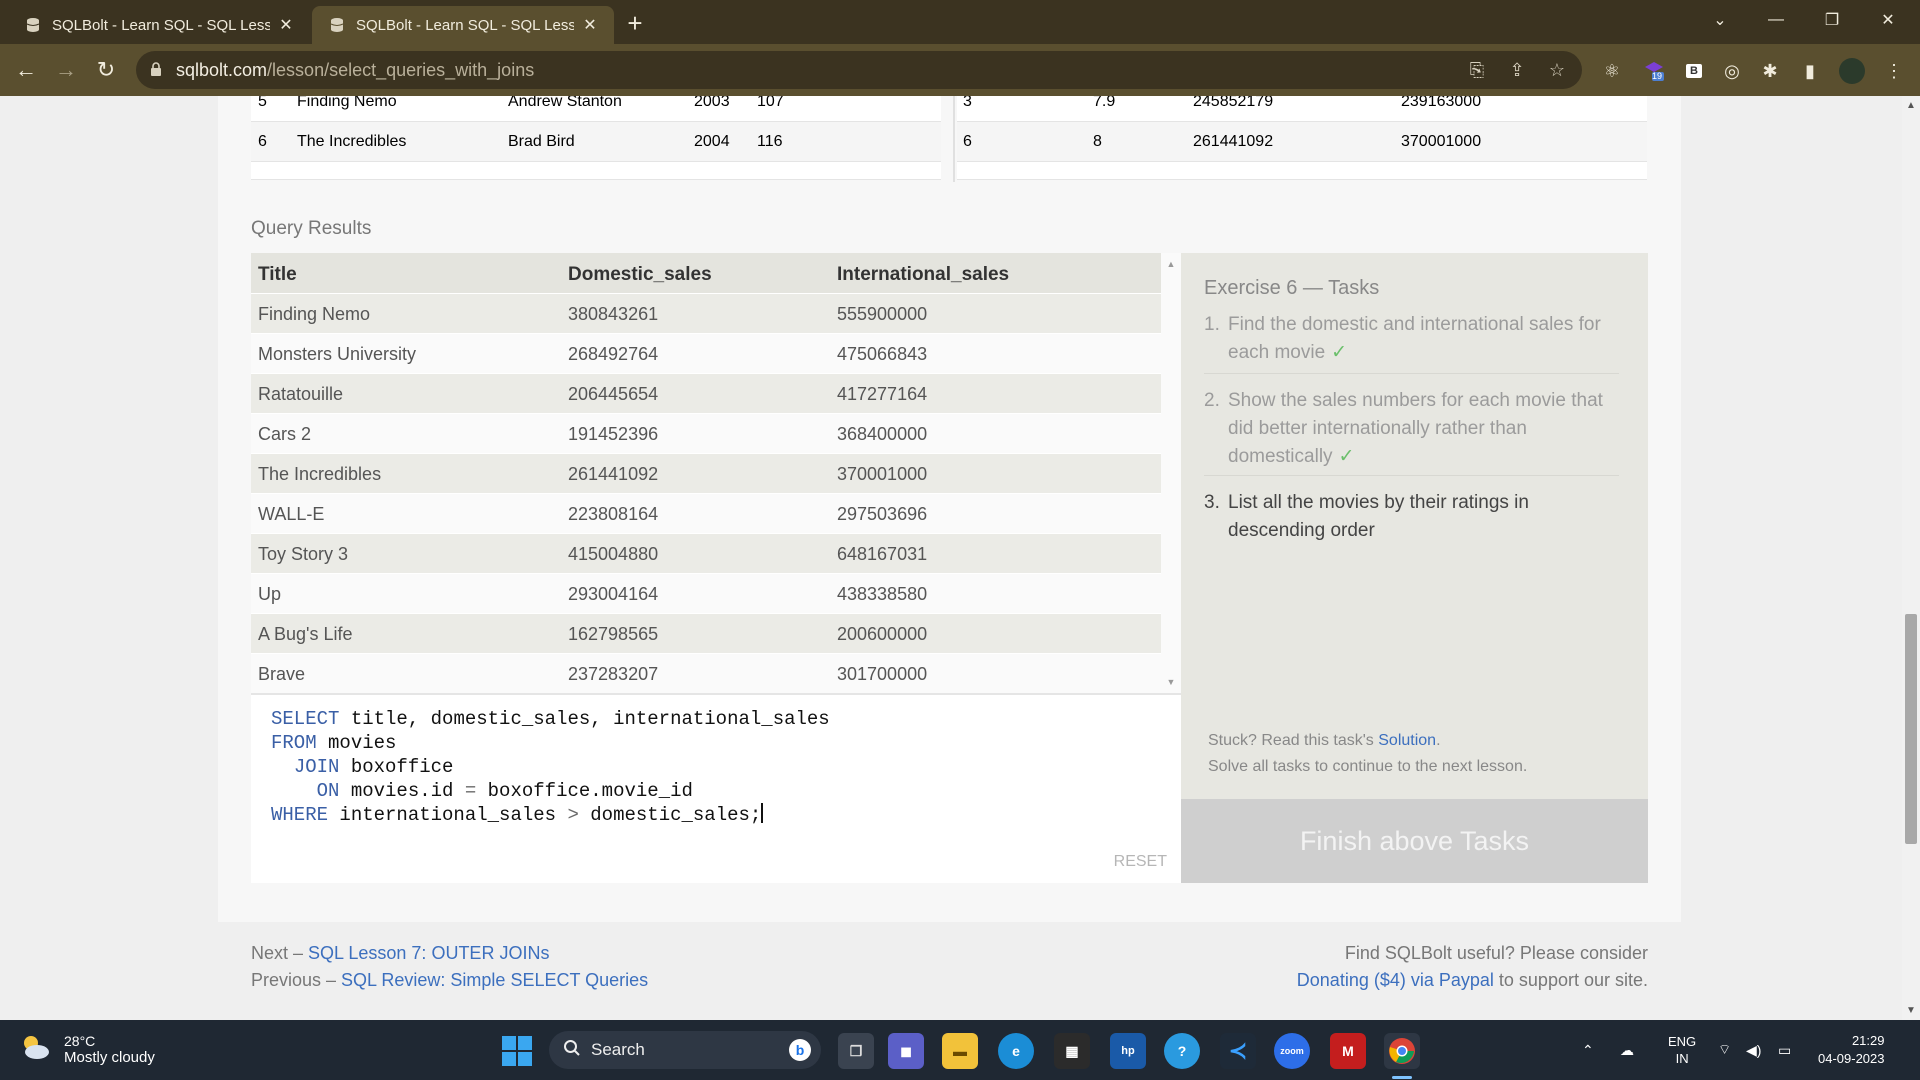  I want to click on language-code: ENG, so click(1682, 1041).